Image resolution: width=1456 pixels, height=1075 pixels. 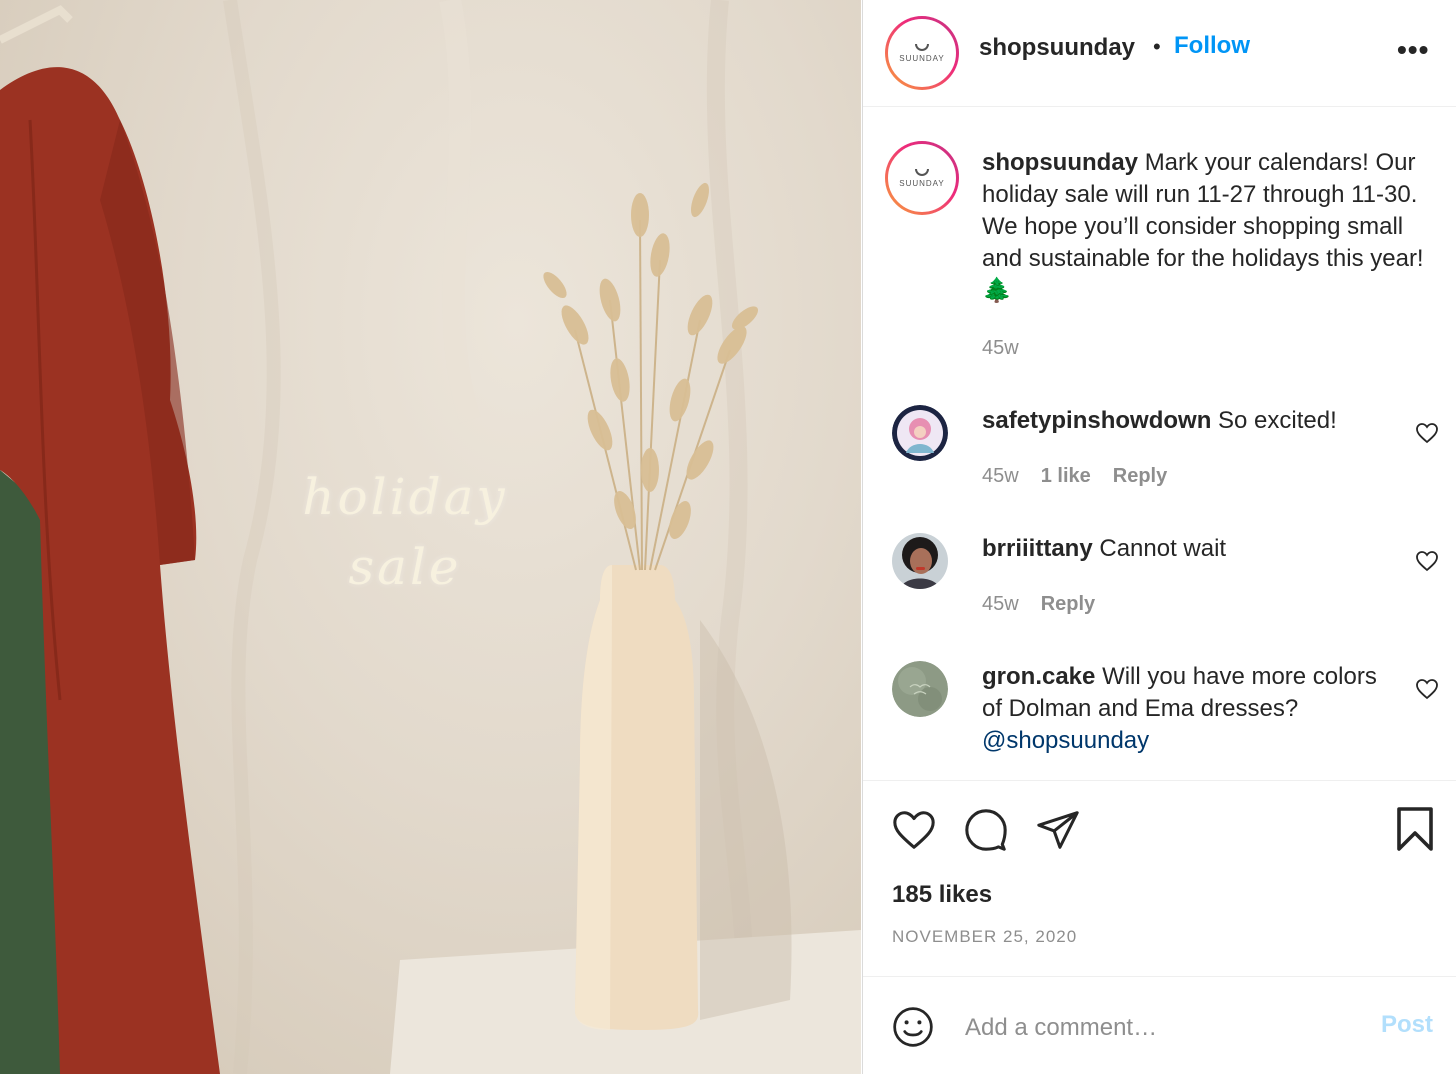 What do you see at coordinates (1060, 162) in the screenshot?
I see `caption-username: shopsuunday` at bounding box center [1060, 162].